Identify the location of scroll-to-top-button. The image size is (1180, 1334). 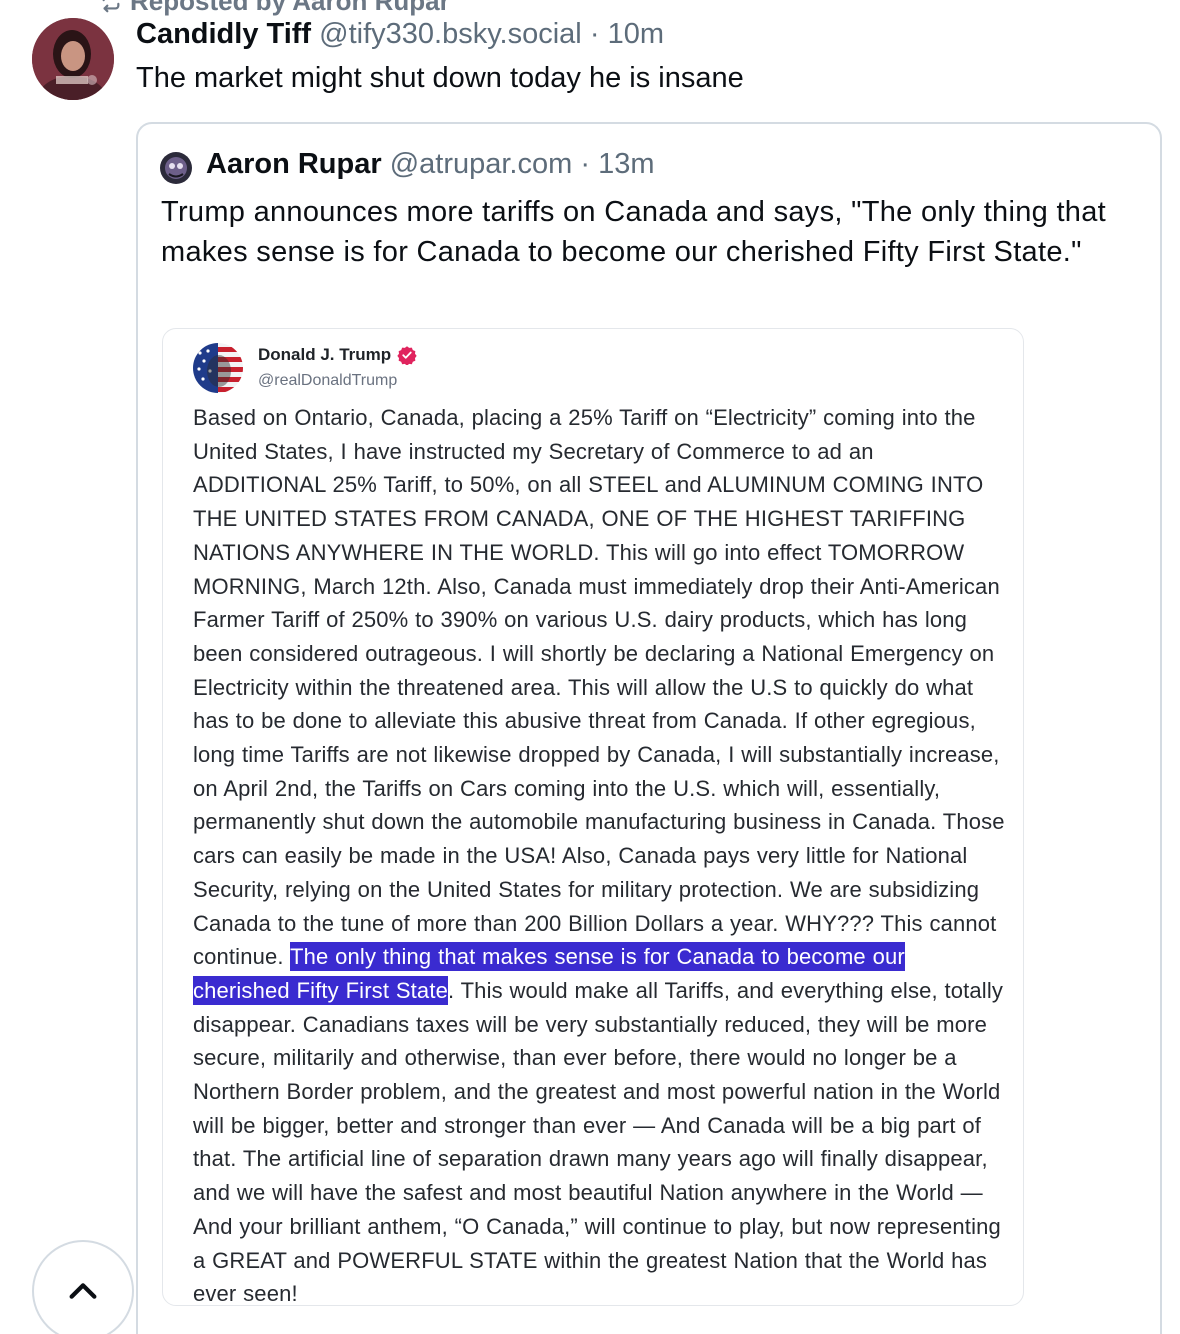
(83, 1287).